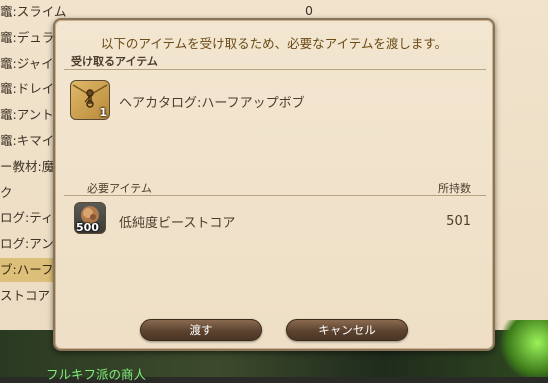 This screenshot has width=548, height=383. I want to click on required-item-name: 低純度ビーストコア, so click(177, 223).